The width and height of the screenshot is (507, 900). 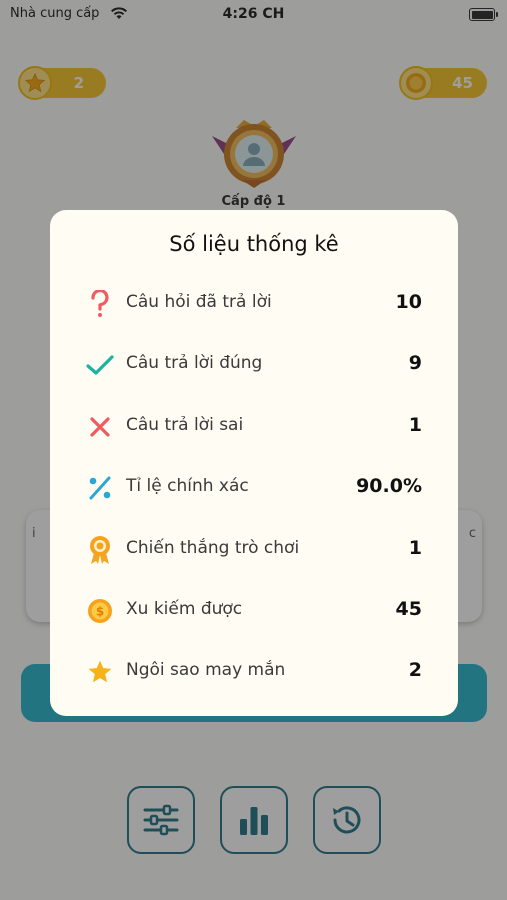 What do you see at coordinates (100, 365) in the screenshot?
I see `checkmark-icon` at bounding box center [100, 365].